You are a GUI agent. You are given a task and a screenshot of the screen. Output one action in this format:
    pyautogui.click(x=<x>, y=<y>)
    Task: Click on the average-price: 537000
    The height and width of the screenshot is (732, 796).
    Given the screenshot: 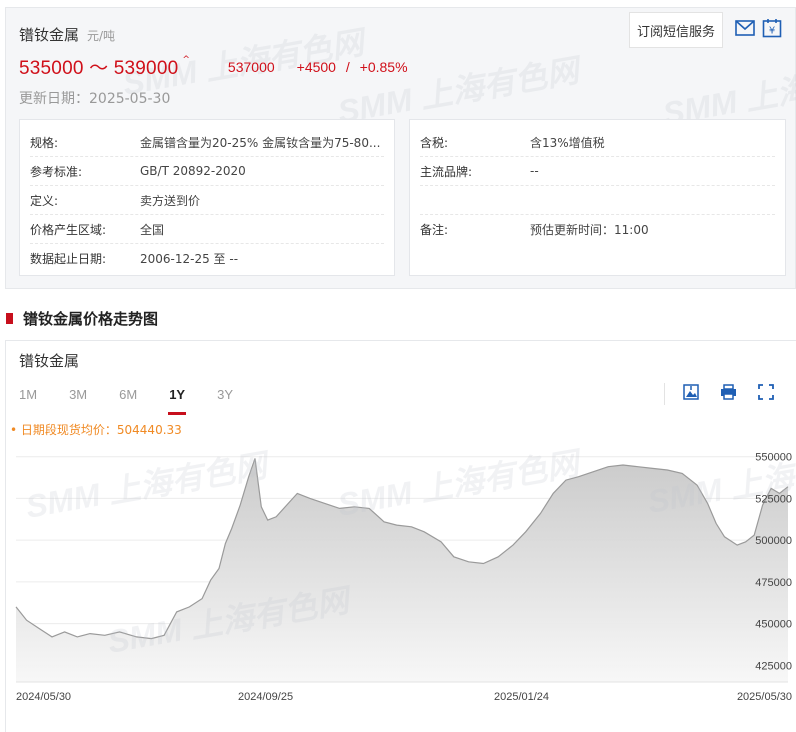 What is the action you would take?
    pyautogui.click(x=251, y=66)
    